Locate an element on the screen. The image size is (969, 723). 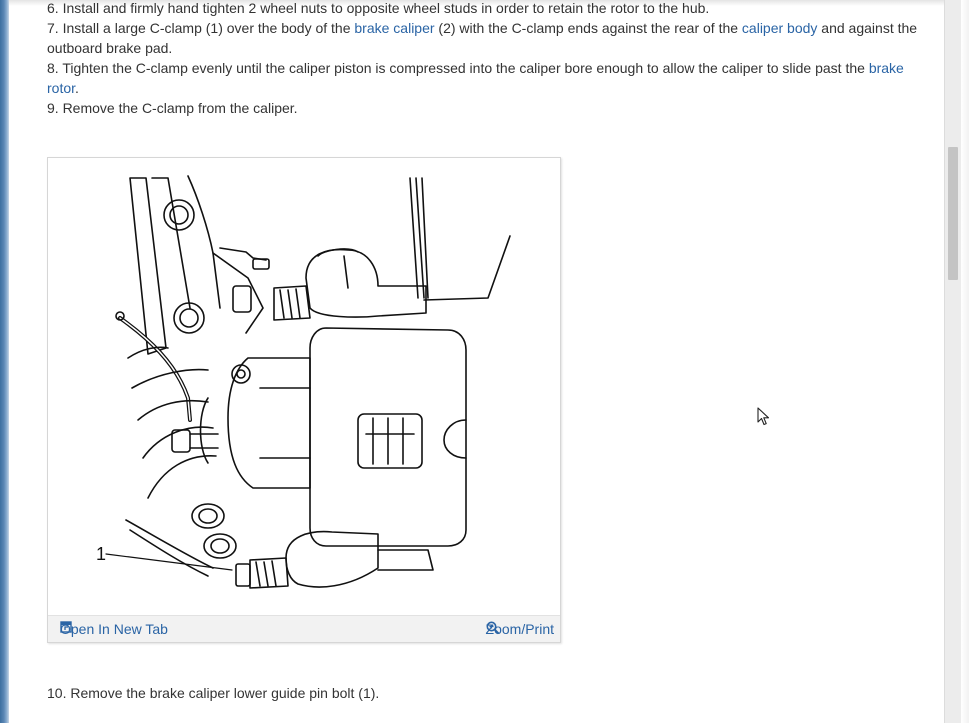
mouse-pointer-icon is located at coordinates (763, 416).